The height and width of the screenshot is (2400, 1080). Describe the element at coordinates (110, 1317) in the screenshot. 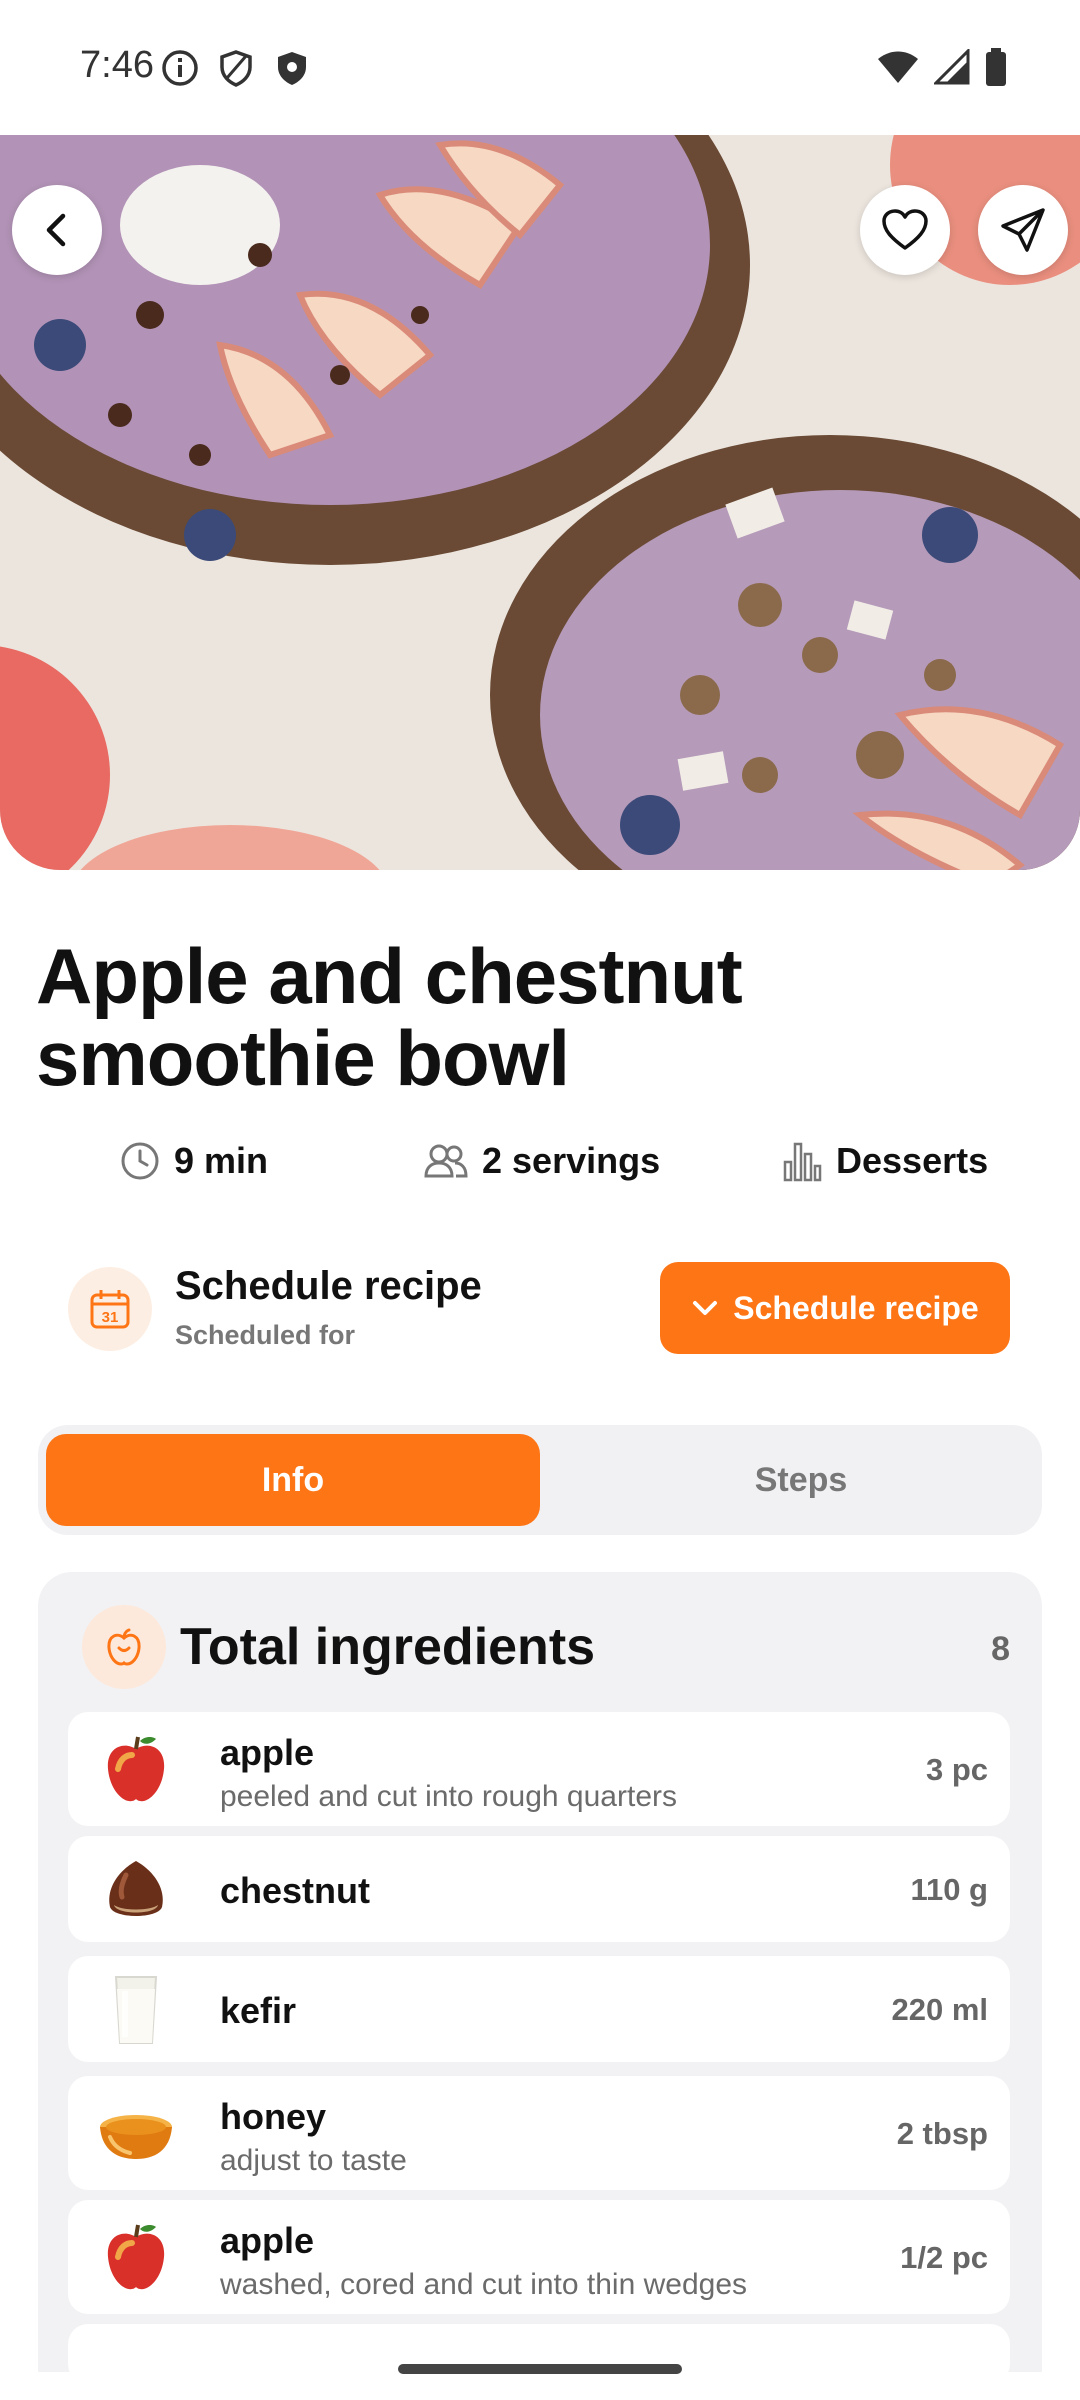

I see `svg-text: 31` at that location.